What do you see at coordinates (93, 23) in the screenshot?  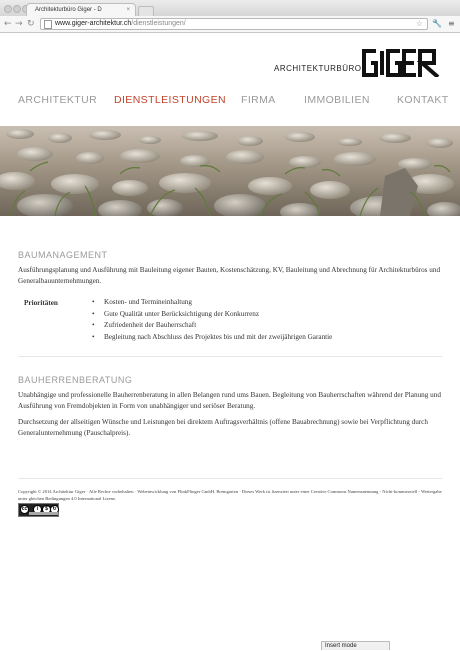 I see `url-domain: www.giger-architektur.ch` at bounding box center [93, 23].